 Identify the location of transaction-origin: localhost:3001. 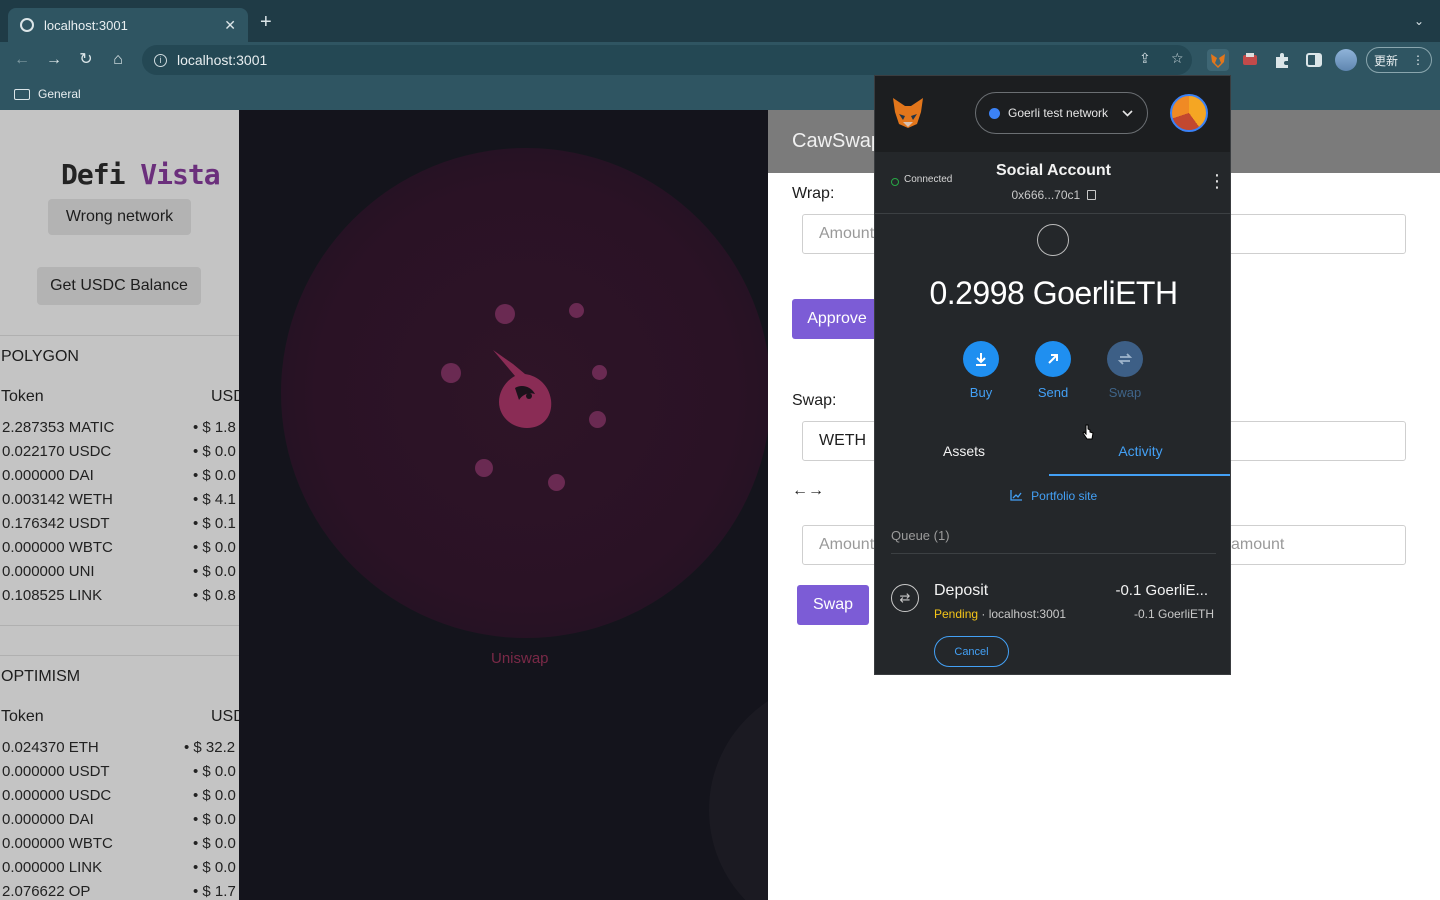
(1027, 614).